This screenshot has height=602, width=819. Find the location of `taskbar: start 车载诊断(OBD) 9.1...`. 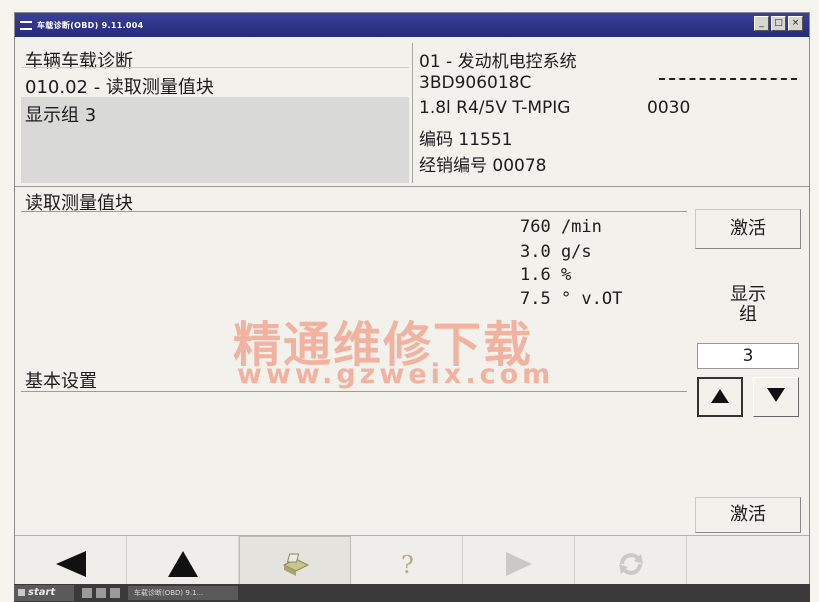

taskbar: start 车载诊断(OBD) 9.1... is located at coordinates (412, 593).